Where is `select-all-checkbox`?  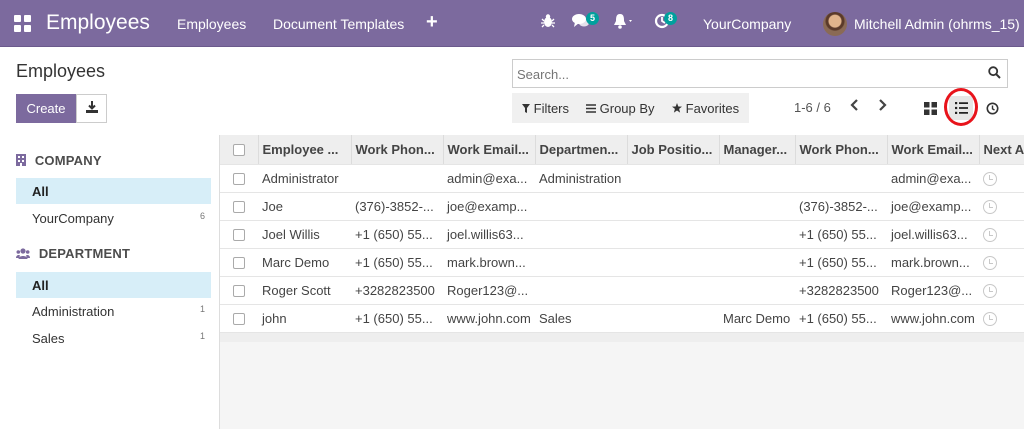
select-all-checkbox is located at coordinates (238, 150).